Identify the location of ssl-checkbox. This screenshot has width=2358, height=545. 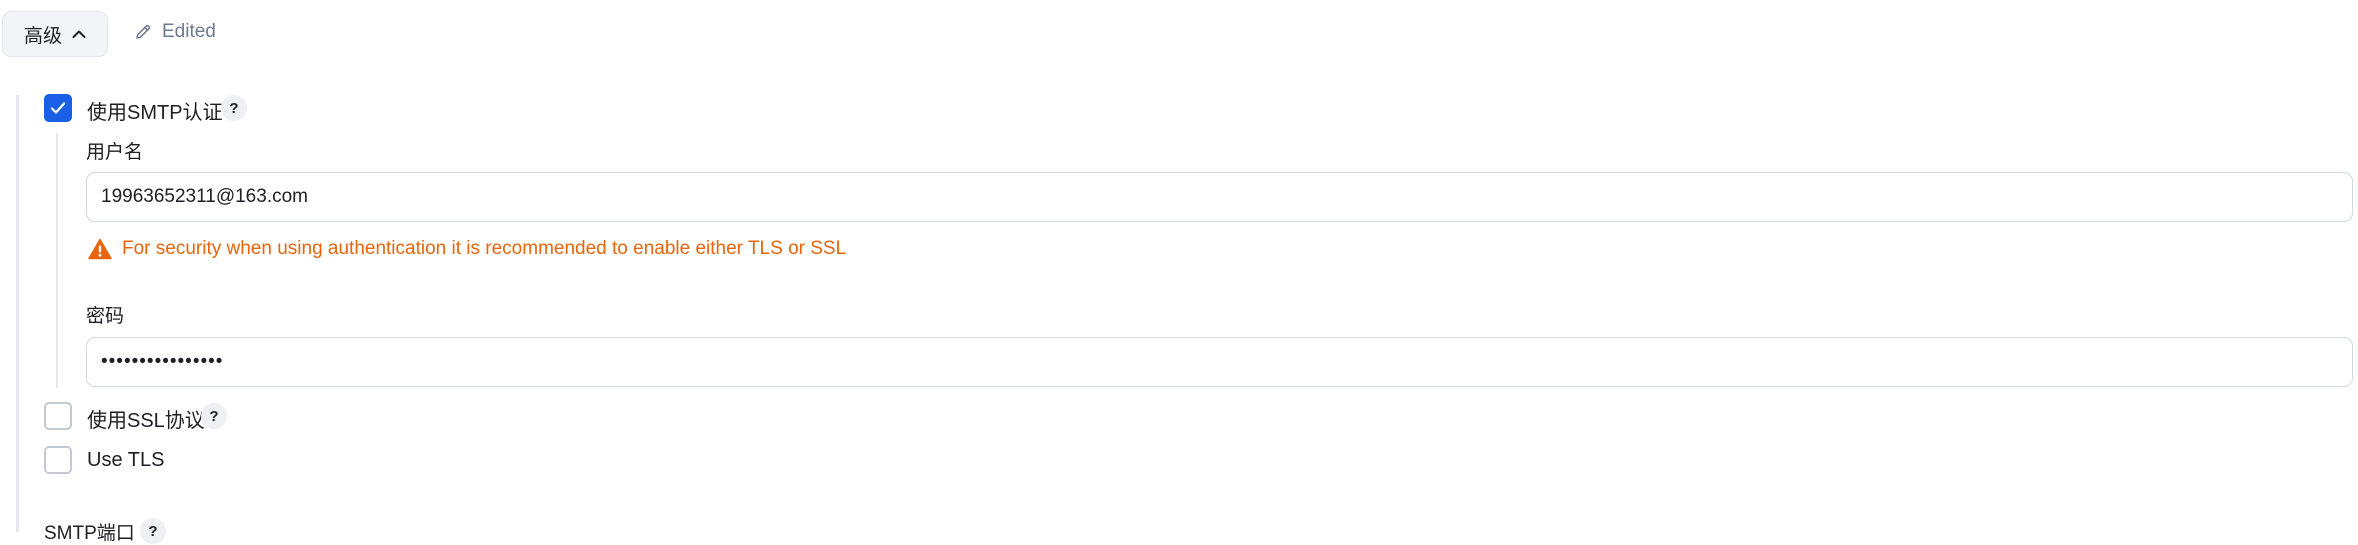
(58, 416).